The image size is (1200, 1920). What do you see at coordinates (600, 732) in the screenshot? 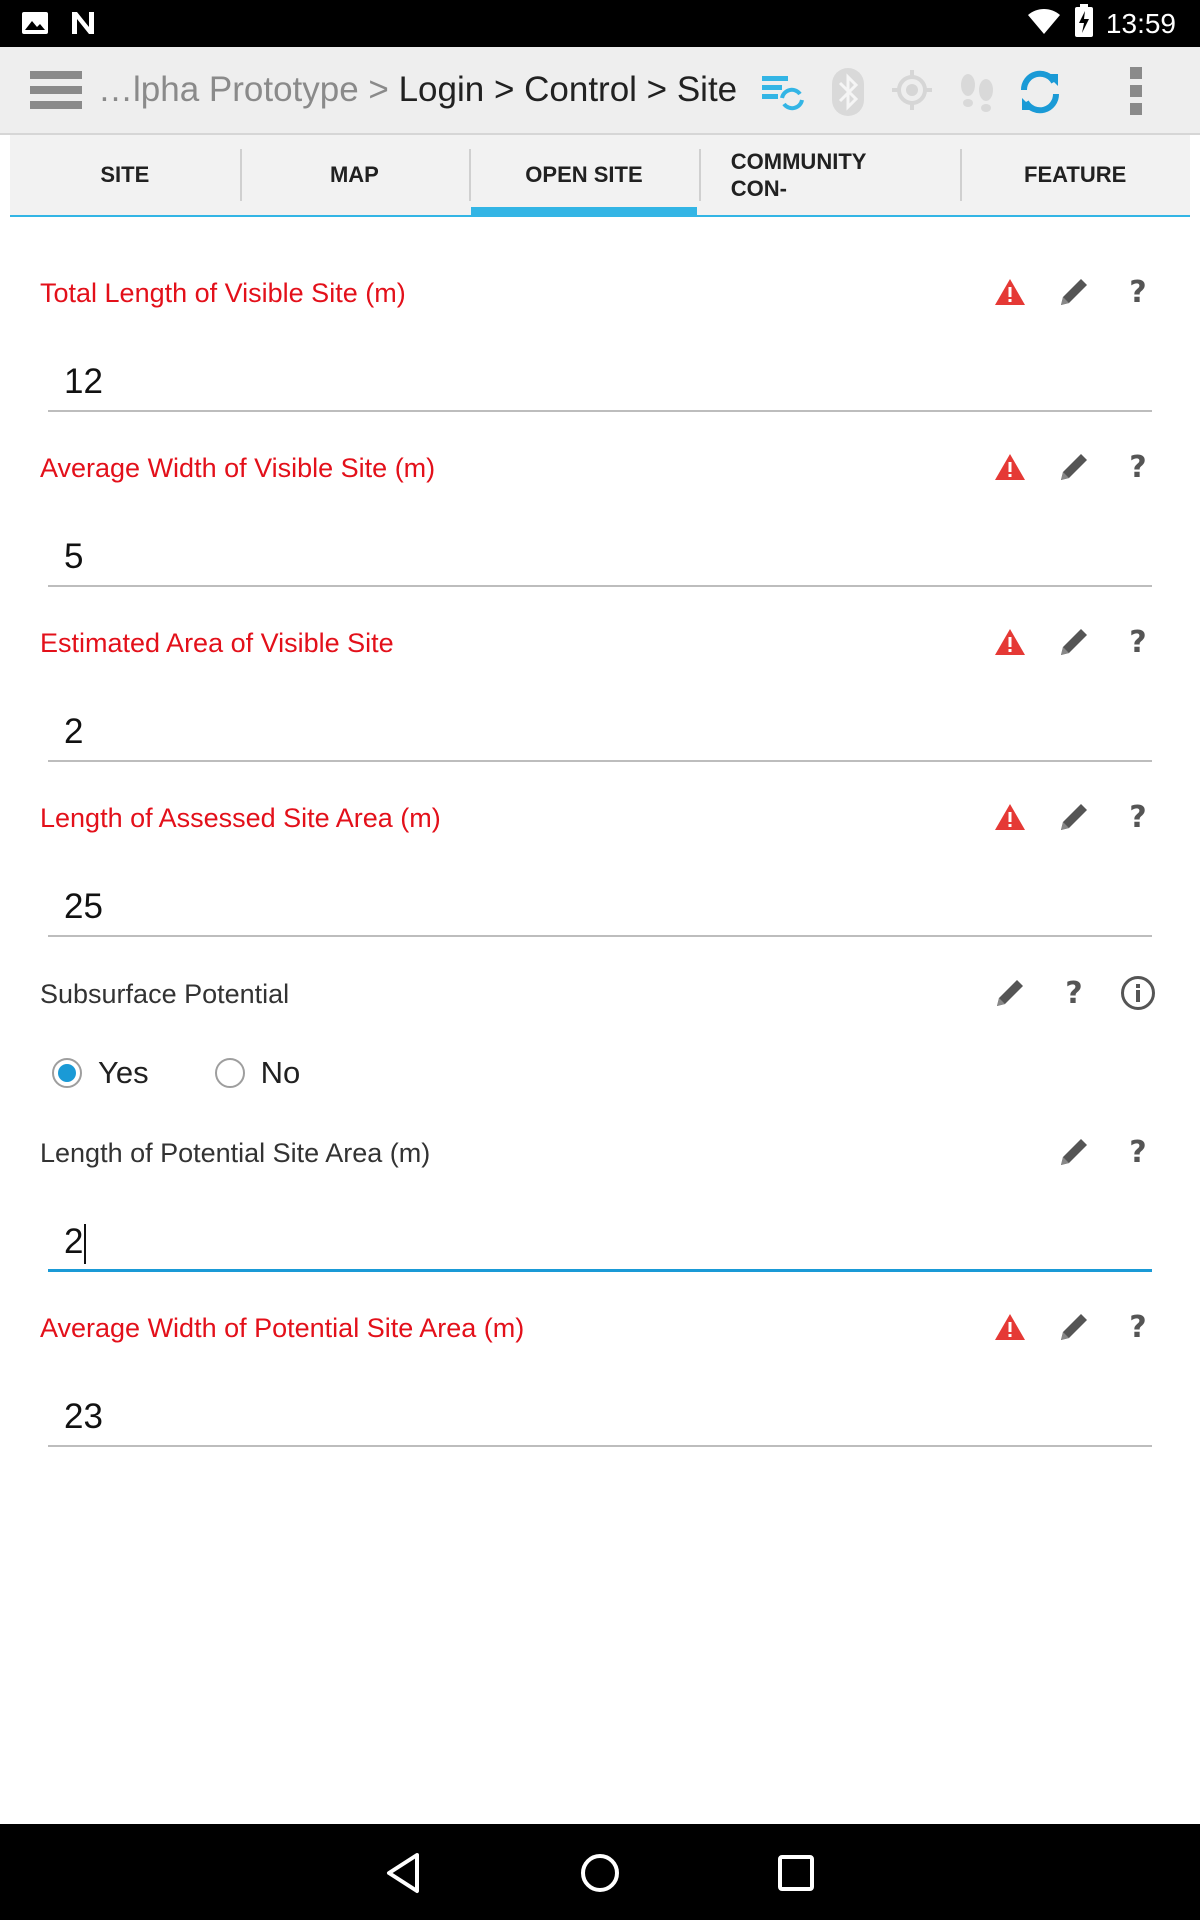
I see `estimated-area-input: 2` at bounding box center [600, 732].